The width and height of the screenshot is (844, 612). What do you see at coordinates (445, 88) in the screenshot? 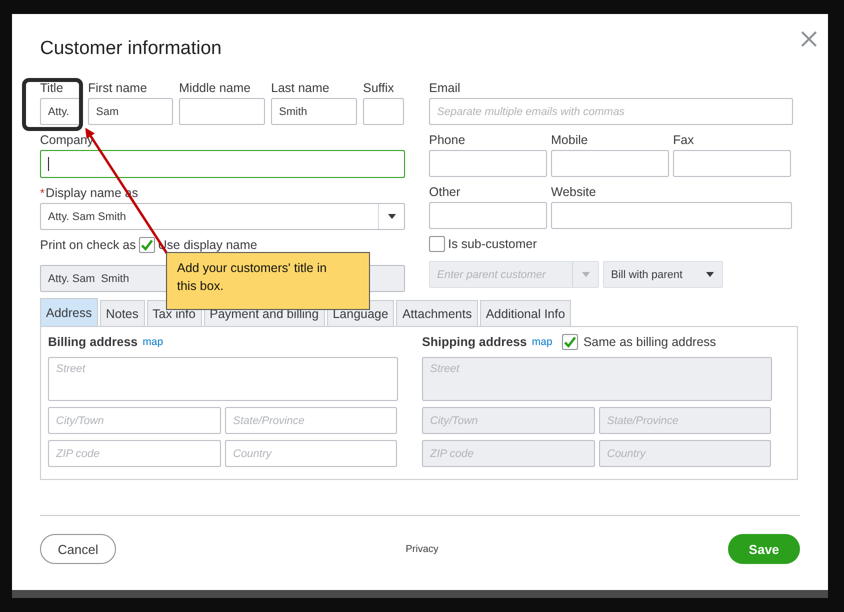
I see `field-label: Email` at bounding box center [445, 88].